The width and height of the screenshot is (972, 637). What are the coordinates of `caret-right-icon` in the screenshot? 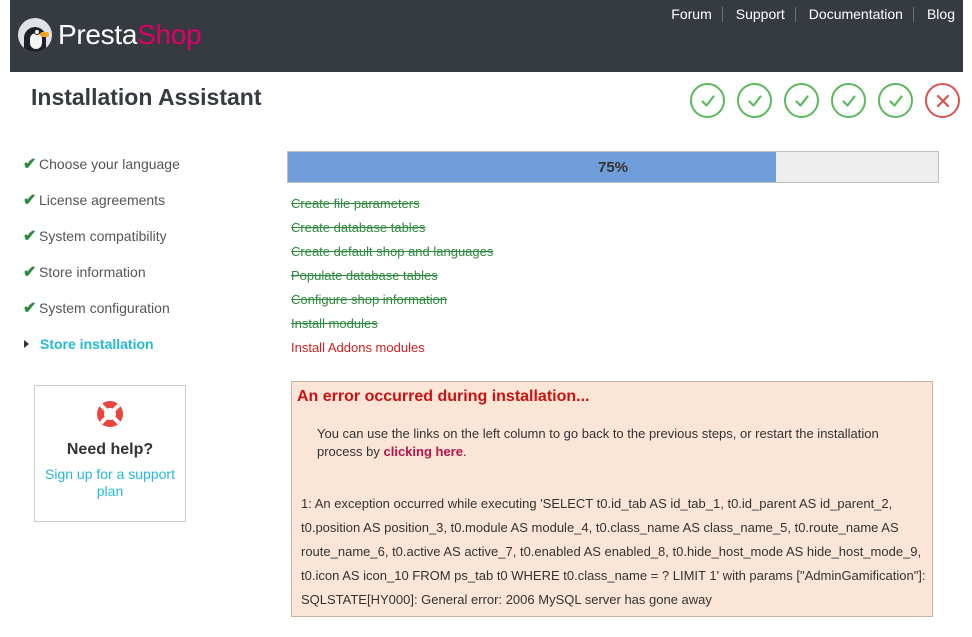 It's located at (26, 344).